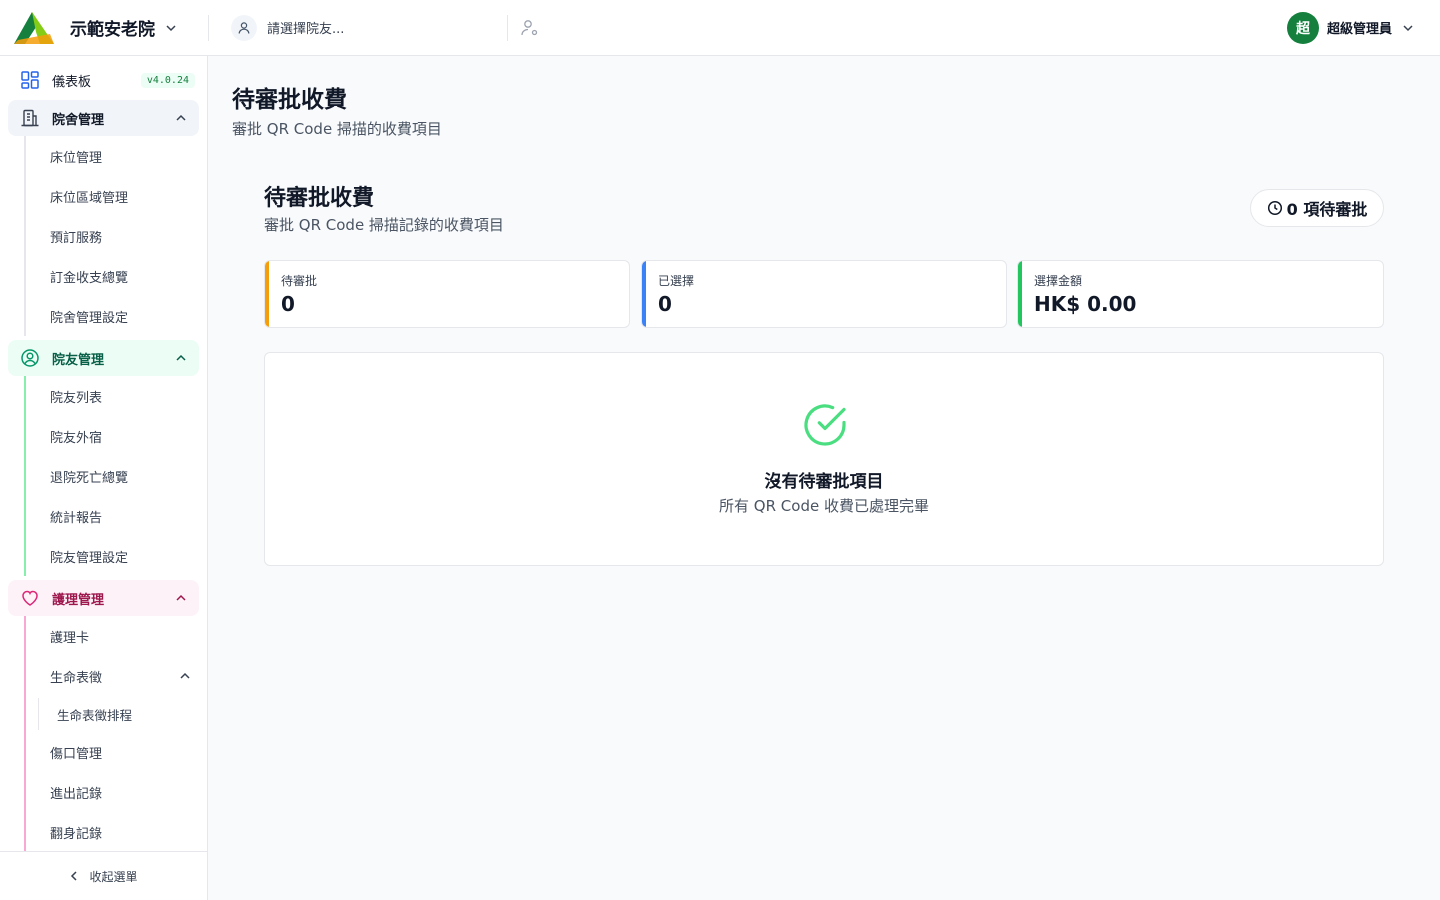 The height and width of the screenshot is (900, 1440). Describe the element at coordinates (78, 360) in the screenshot. I see `sidebar-group-label: 院友管理` at that location.